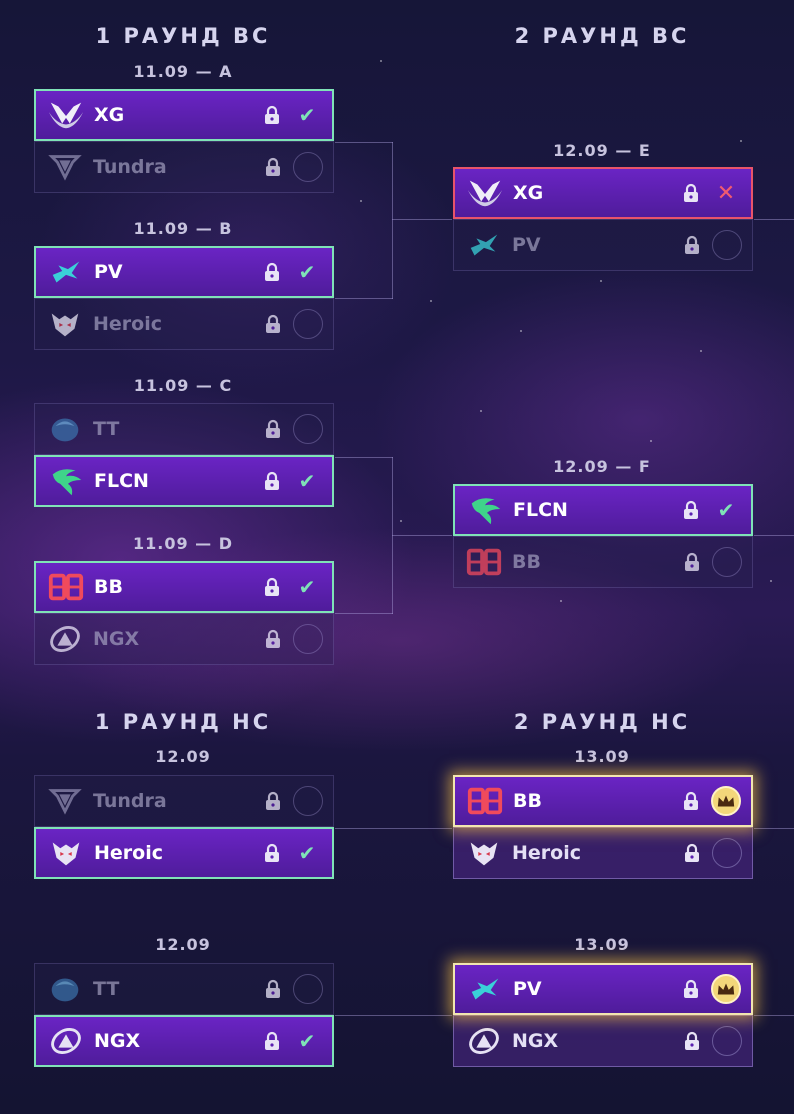  What do you see at coordinates (602, 756) in the screenshot?
I see `match-label: 13.09` at bounding box center [602, 756].